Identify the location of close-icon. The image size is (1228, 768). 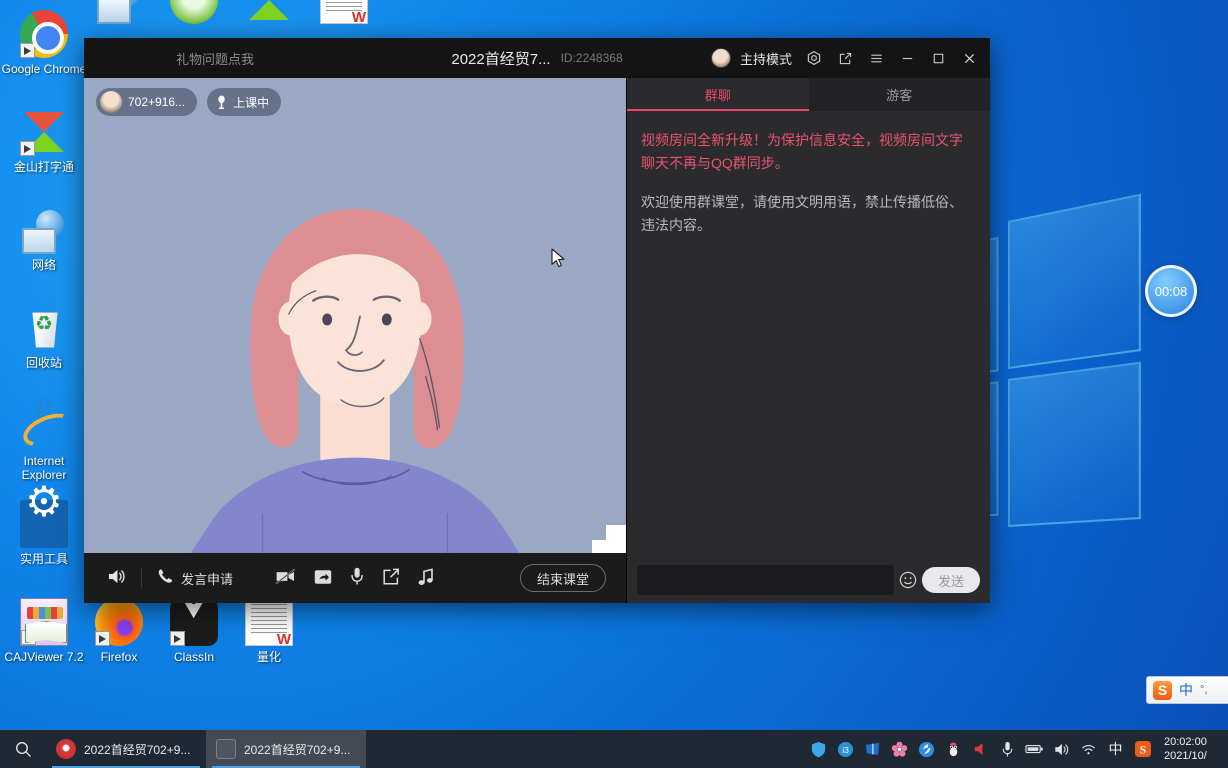
(969, 58).